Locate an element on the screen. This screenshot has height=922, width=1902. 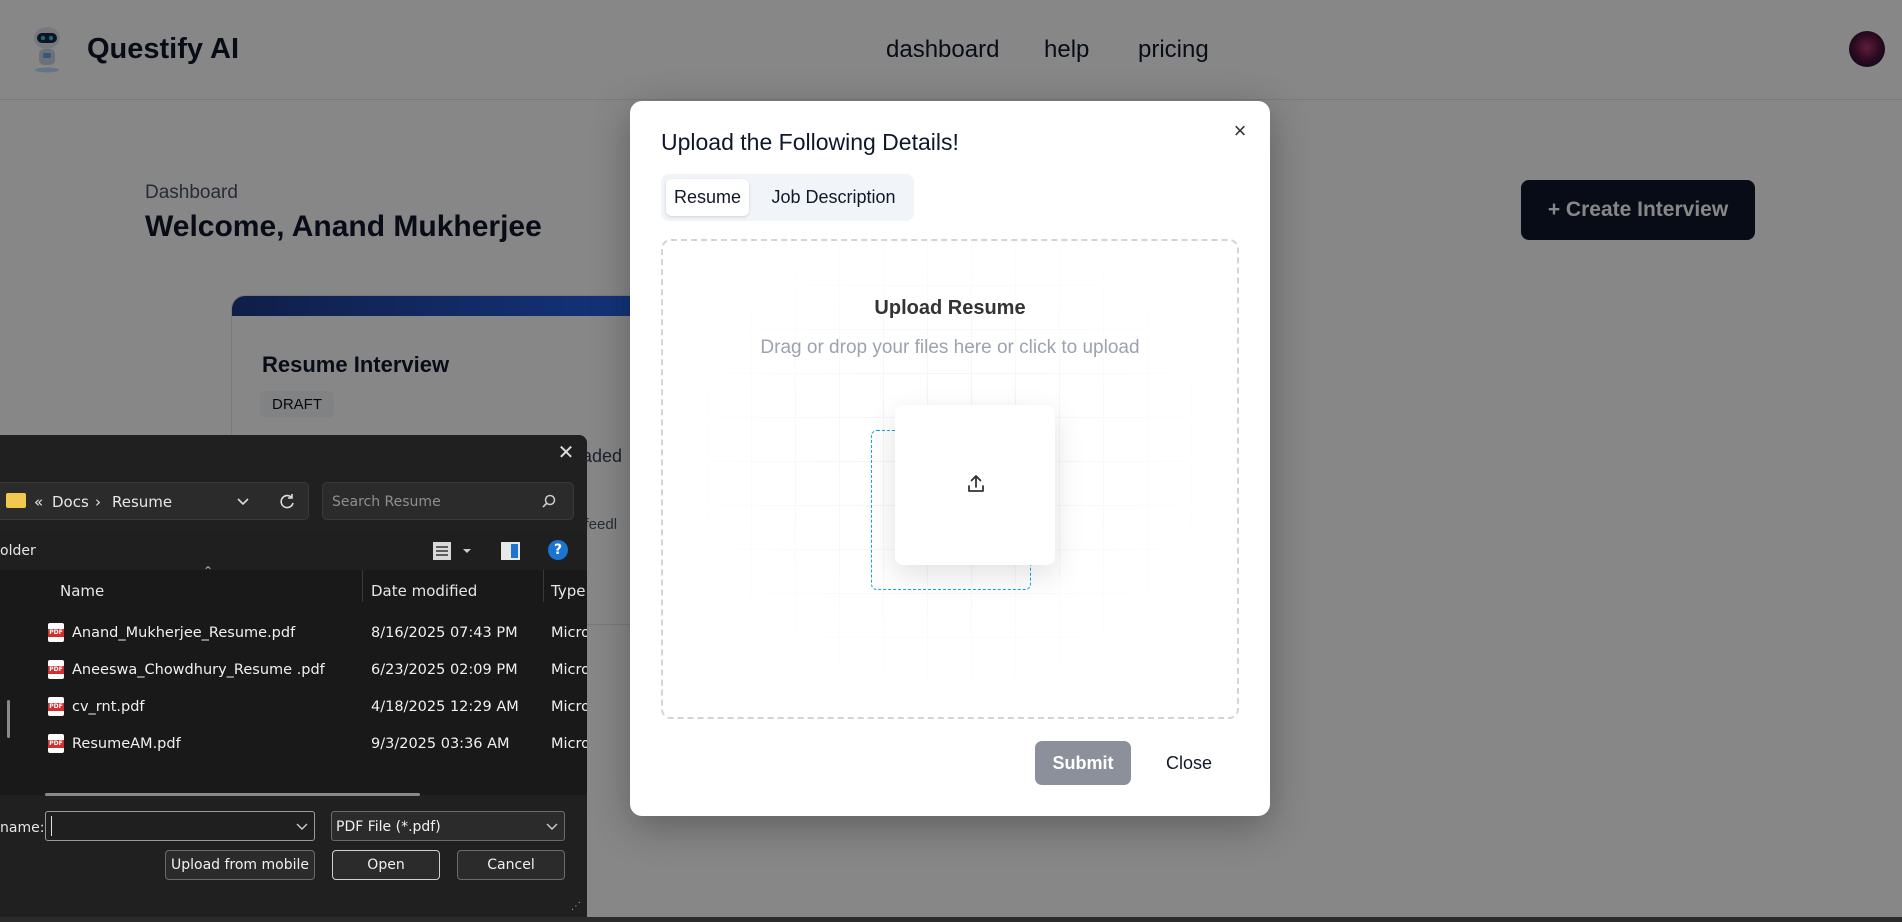
file-date: 8/16/2025 07:43 PM is located at coordinates (444, 633).